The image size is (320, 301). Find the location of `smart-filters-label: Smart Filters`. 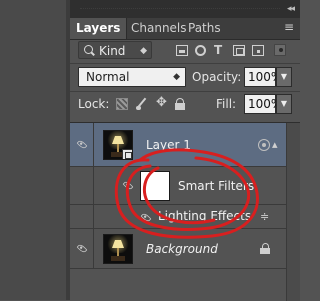

smart-filters-label: Smart Filters is located at coordinates (216, 186).